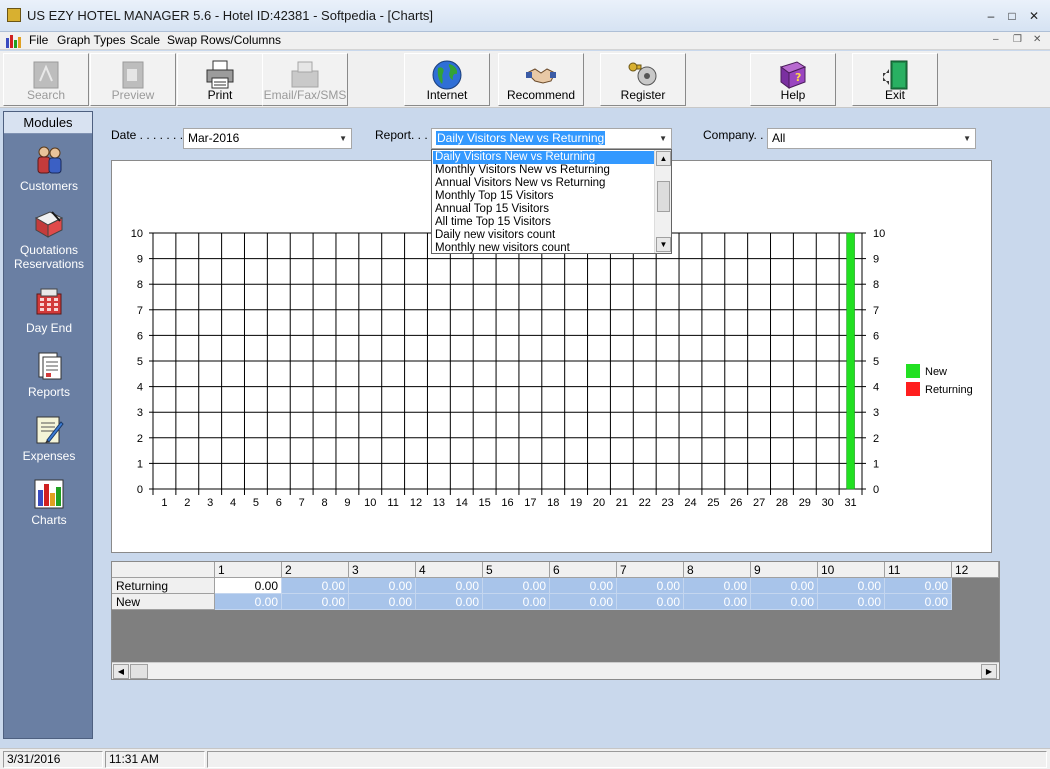 The width and height of the screenshot is (1050, 769). What do you see at coordinates (49, 502) in the screenshot?
I see `sidebar-item-charts: Charts` at bounding box center [49, 502].